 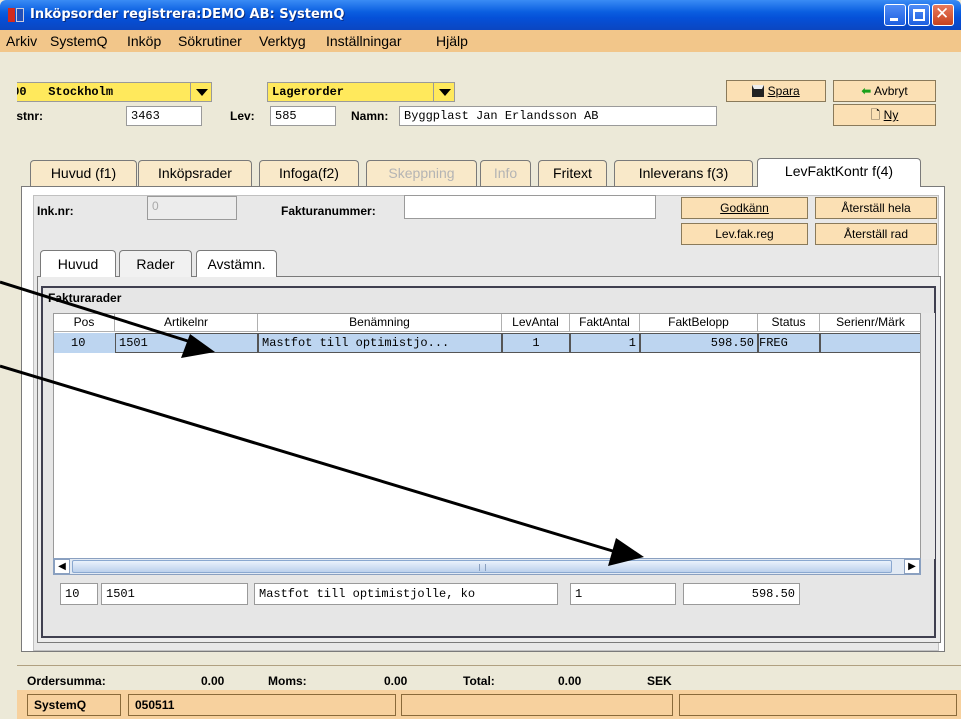 What do you see at coordinates (895, 15) in the screenshot?
I see `minimize-button` at bounding box center [895, 15].